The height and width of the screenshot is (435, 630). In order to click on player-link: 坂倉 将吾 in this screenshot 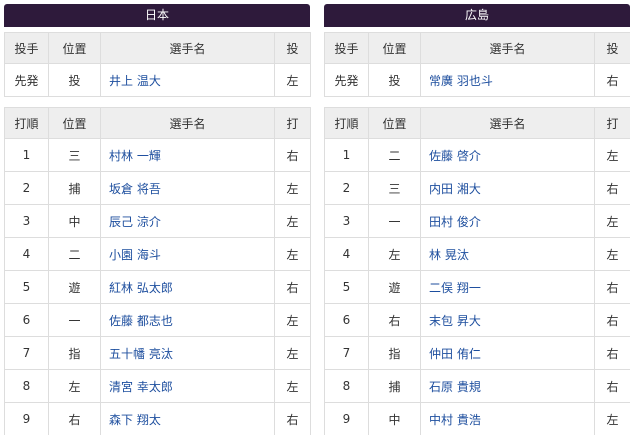, I will do `click(135, 189)`.